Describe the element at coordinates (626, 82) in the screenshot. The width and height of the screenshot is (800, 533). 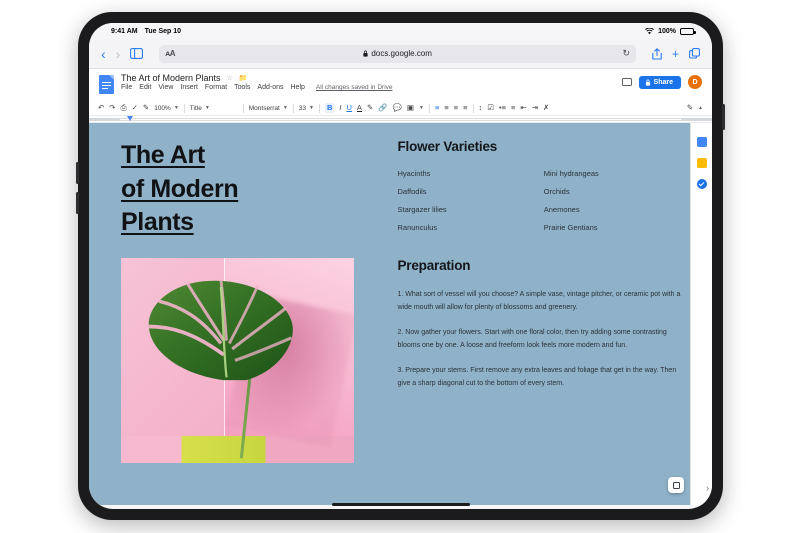
I see `comment-icon` at that location.